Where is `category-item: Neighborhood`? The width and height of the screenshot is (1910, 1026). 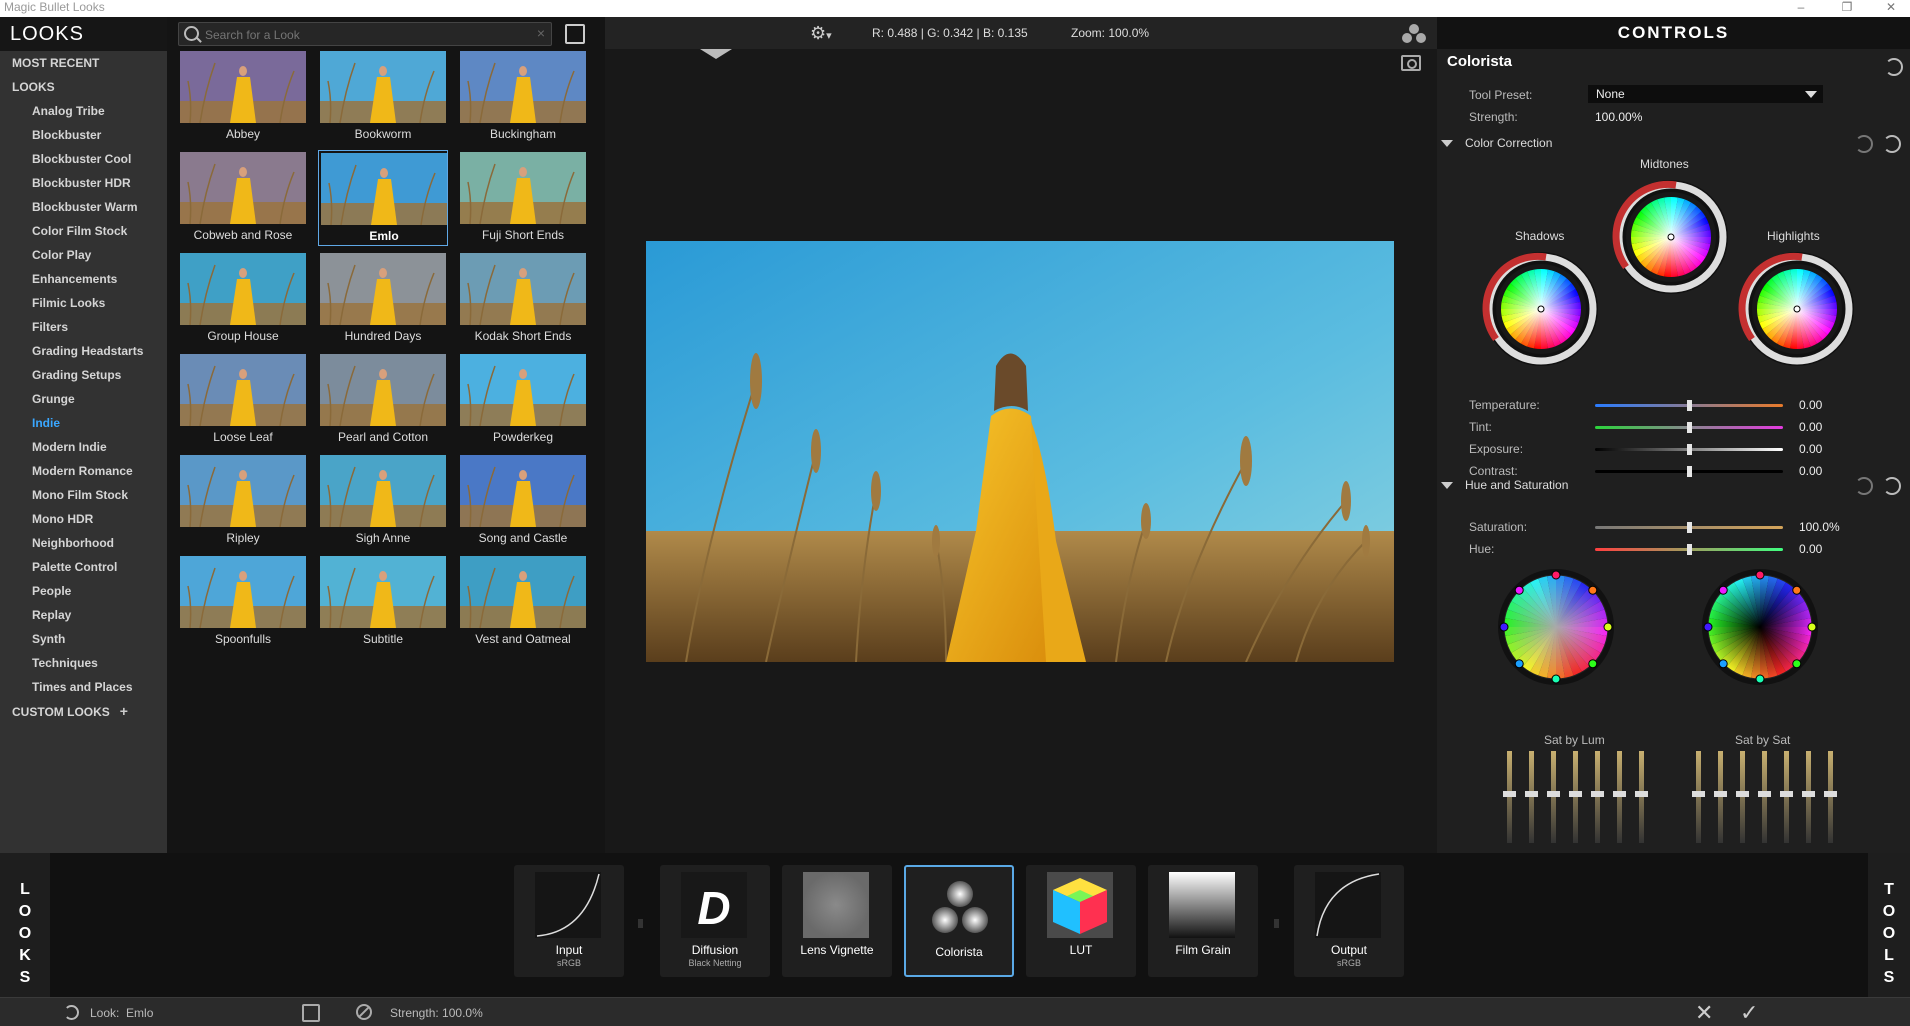 category-item: Neighborhood is located at coordinates (83, 543).